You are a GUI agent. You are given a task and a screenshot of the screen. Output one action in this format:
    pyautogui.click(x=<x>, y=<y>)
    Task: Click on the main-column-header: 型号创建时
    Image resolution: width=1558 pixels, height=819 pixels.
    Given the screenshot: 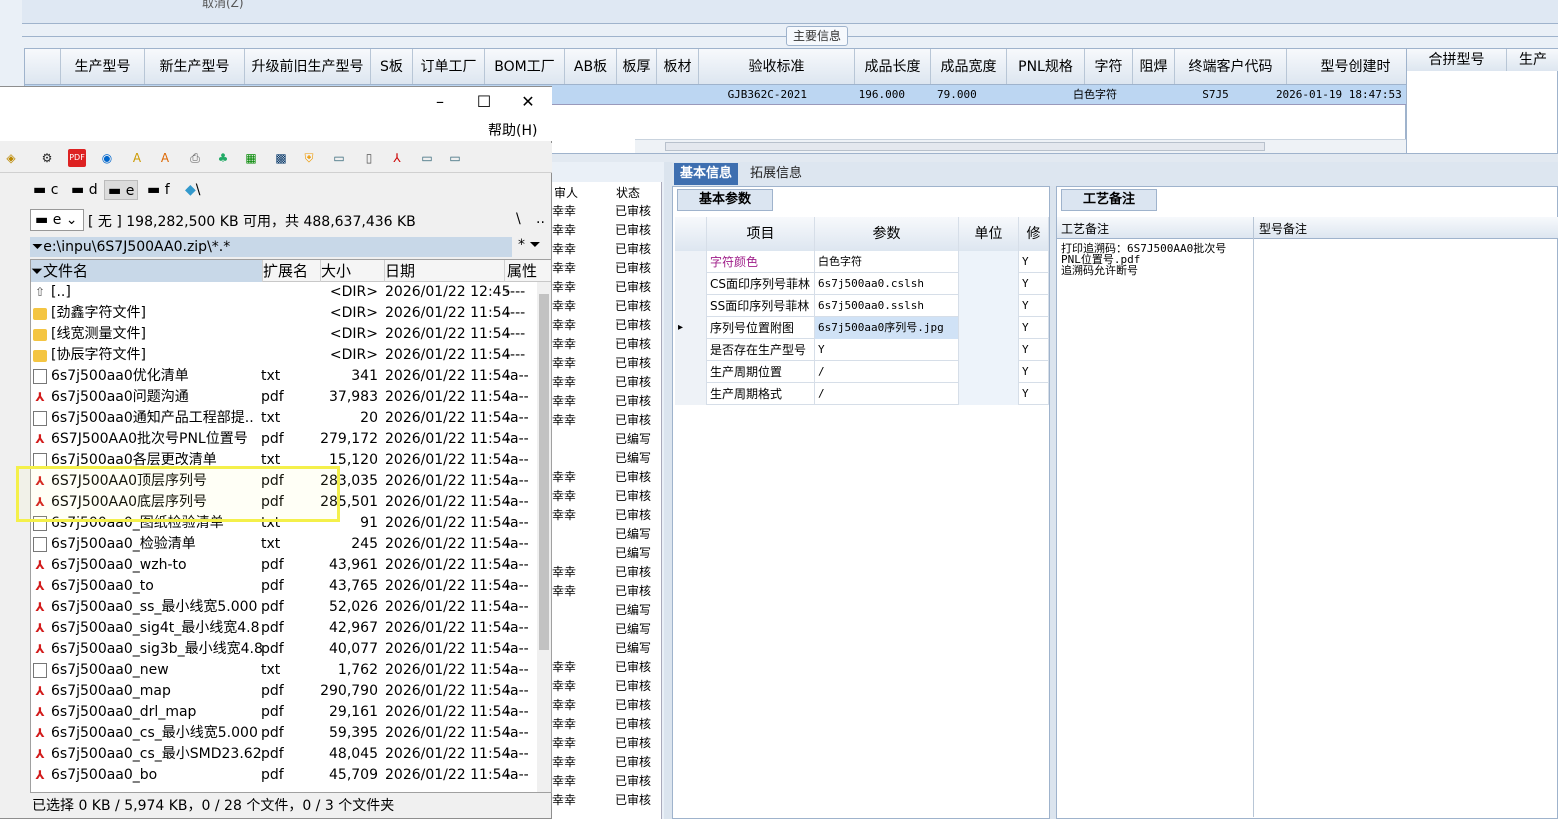 What is the action you would take?
    pyautogui.click(x=1356, y=66)
    